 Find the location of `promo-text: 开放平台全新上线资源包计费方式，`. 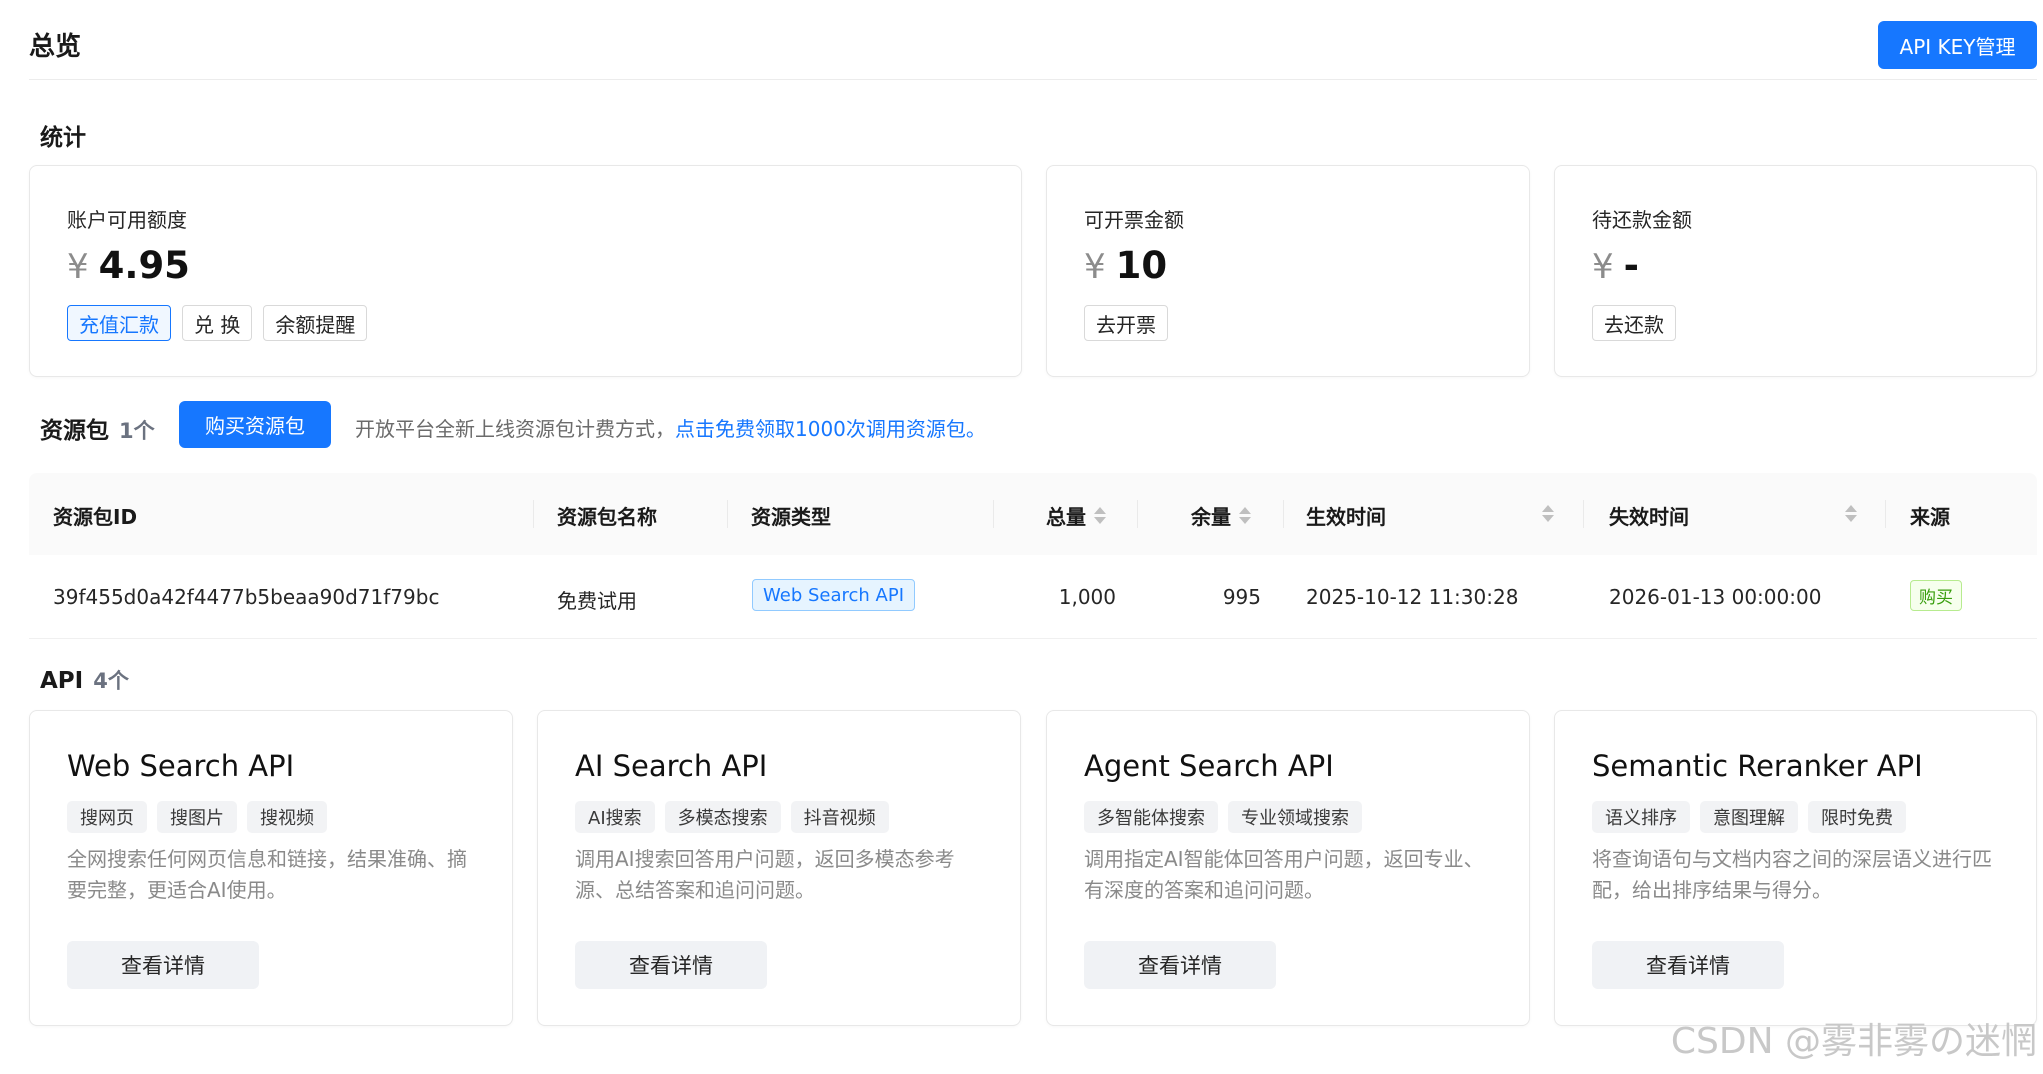

promo-text: 开放平台全新上线资源包计费方式， is located at coordinates (515, 429).